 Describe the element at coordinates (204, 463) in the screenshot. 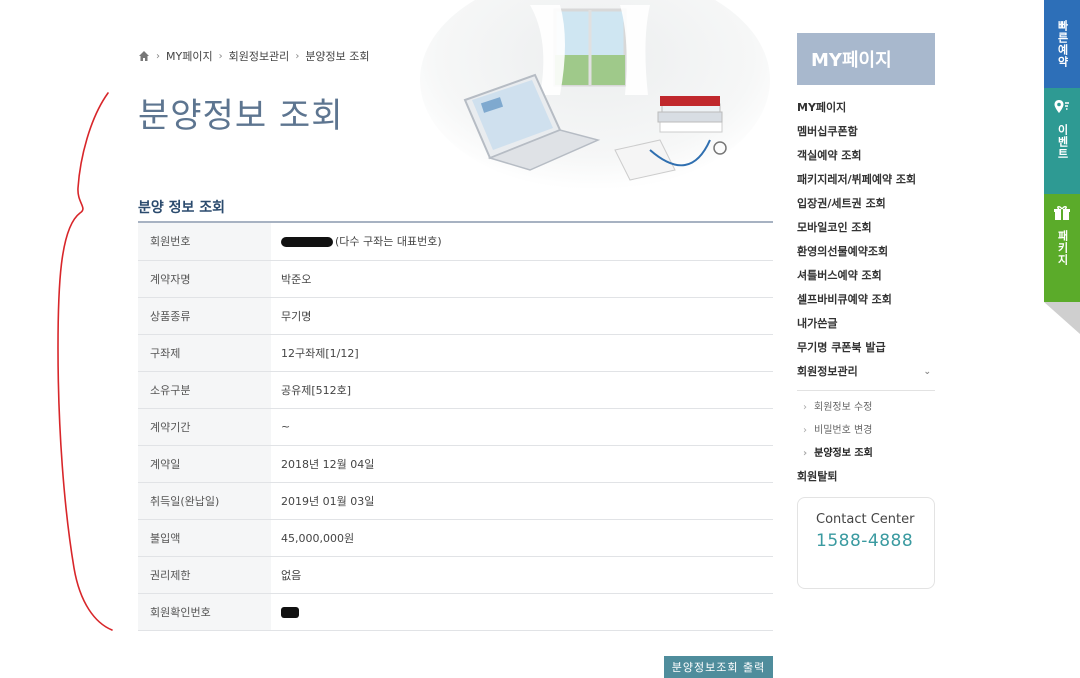

I see `contract-date-label: 계약일` at that location.